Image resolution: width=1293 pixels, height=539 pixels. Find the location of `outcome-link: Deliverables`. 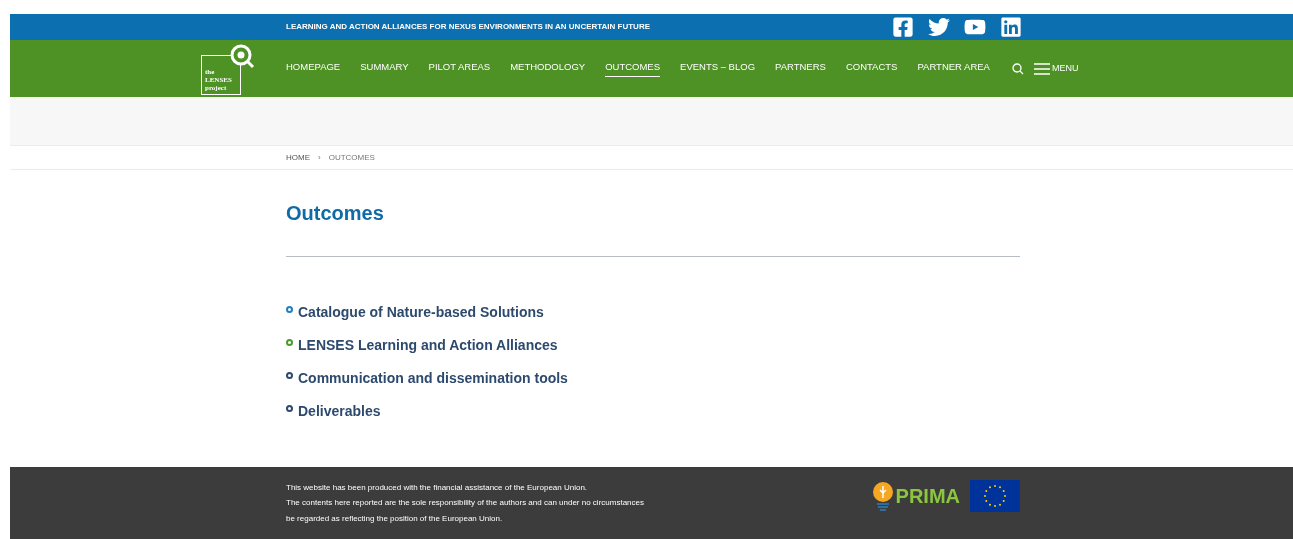

outcome-link: Deliverables is located at coordinates (339, 411).